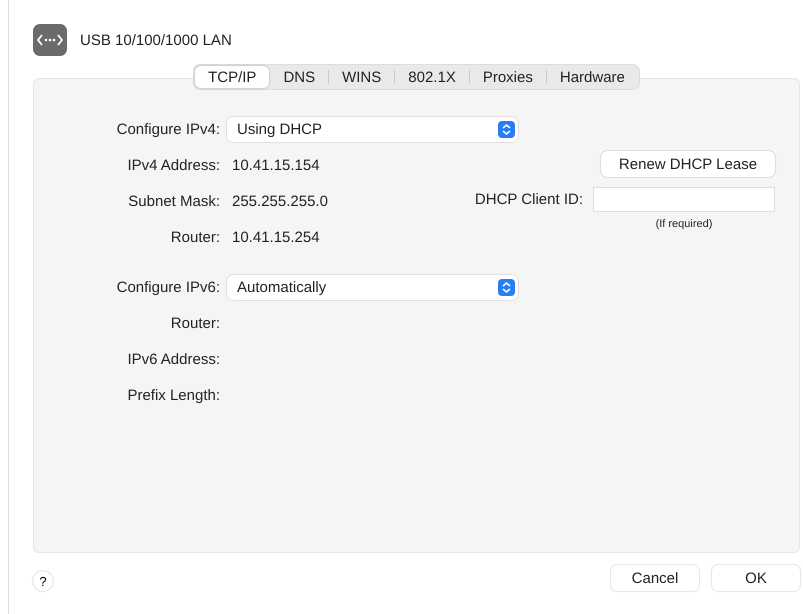  I want to click on hint-text: (If required), so click(684, 224).